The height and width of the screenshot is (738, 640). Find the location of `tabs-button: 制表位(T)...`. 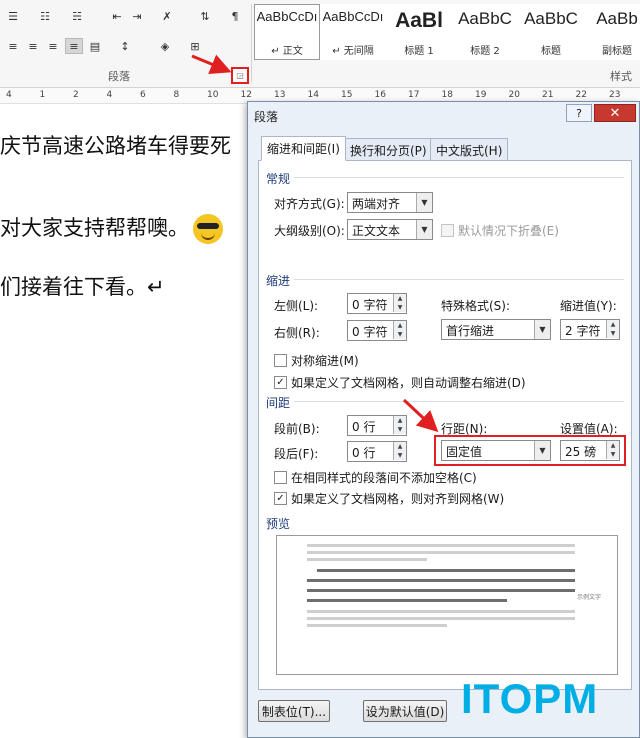

tabs-button: 制表位(T)... is located at coordinates (294, 711).